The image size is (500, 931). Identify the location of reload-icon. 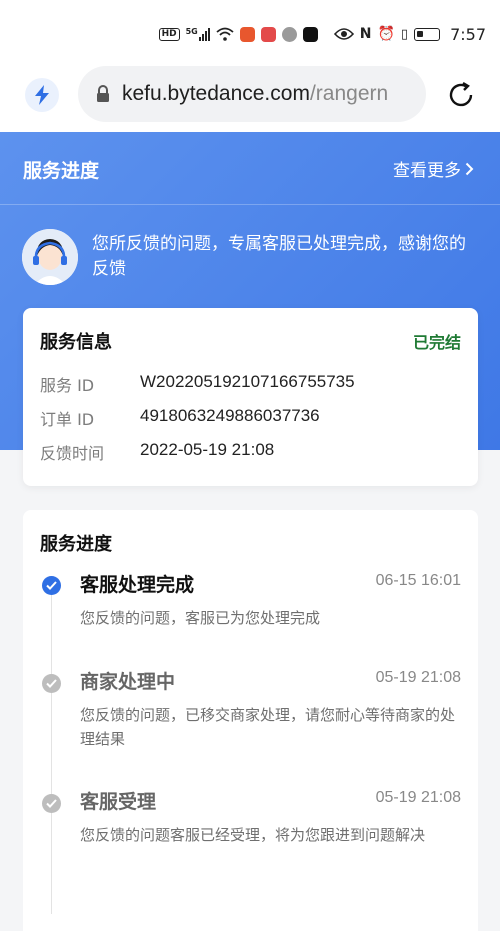
(461, 94).